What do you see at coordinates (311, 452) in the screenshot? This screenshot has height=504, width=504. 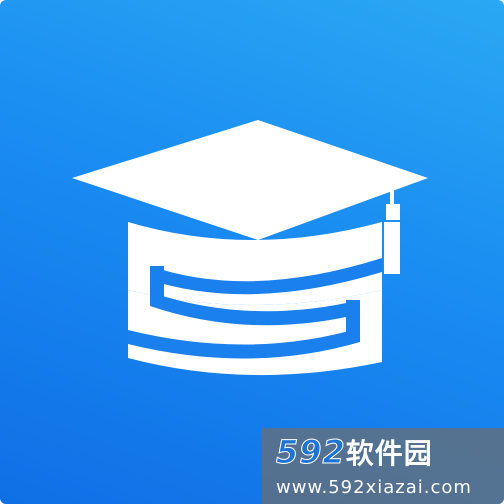 I see `watermark-brand-number: 592` at bounding box center [311, 452].